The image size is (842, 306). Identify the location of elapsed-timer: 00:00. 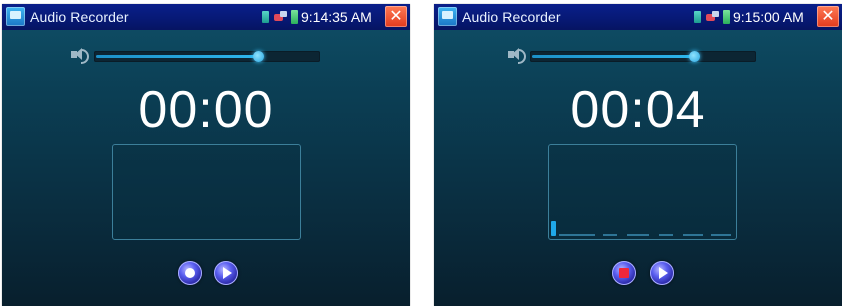
(206, 110).